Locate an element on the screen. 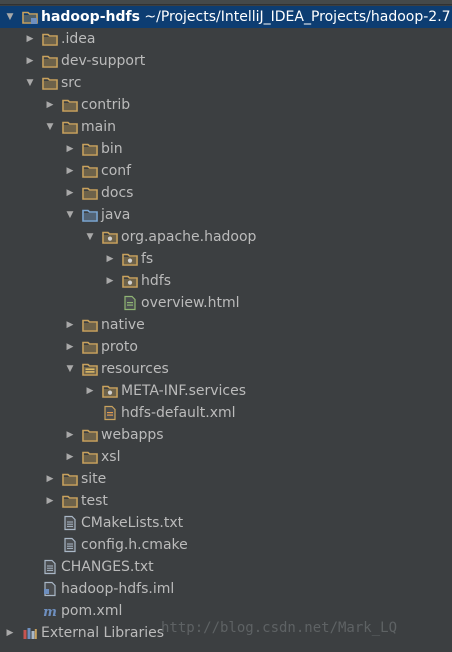 Image resolution: width=452 pixels, height=652 pixels. libraries-icon is located at coordinates (30, 633).